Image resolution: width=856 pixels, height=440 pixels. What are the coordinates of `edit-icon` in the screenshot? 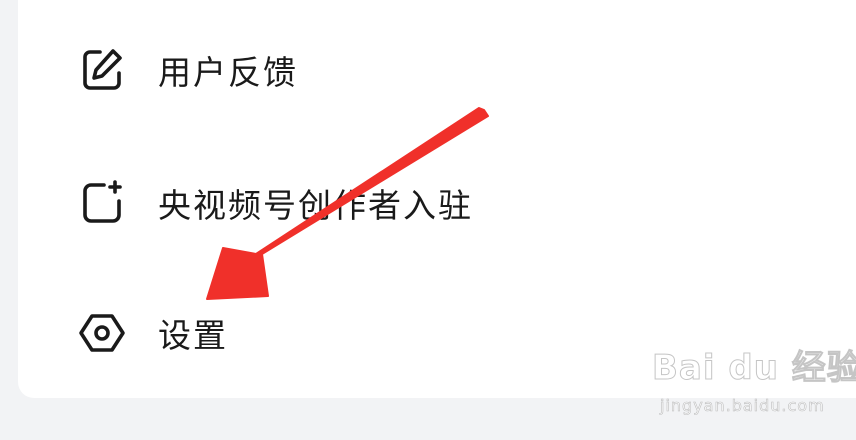 It's located at (102, 70).